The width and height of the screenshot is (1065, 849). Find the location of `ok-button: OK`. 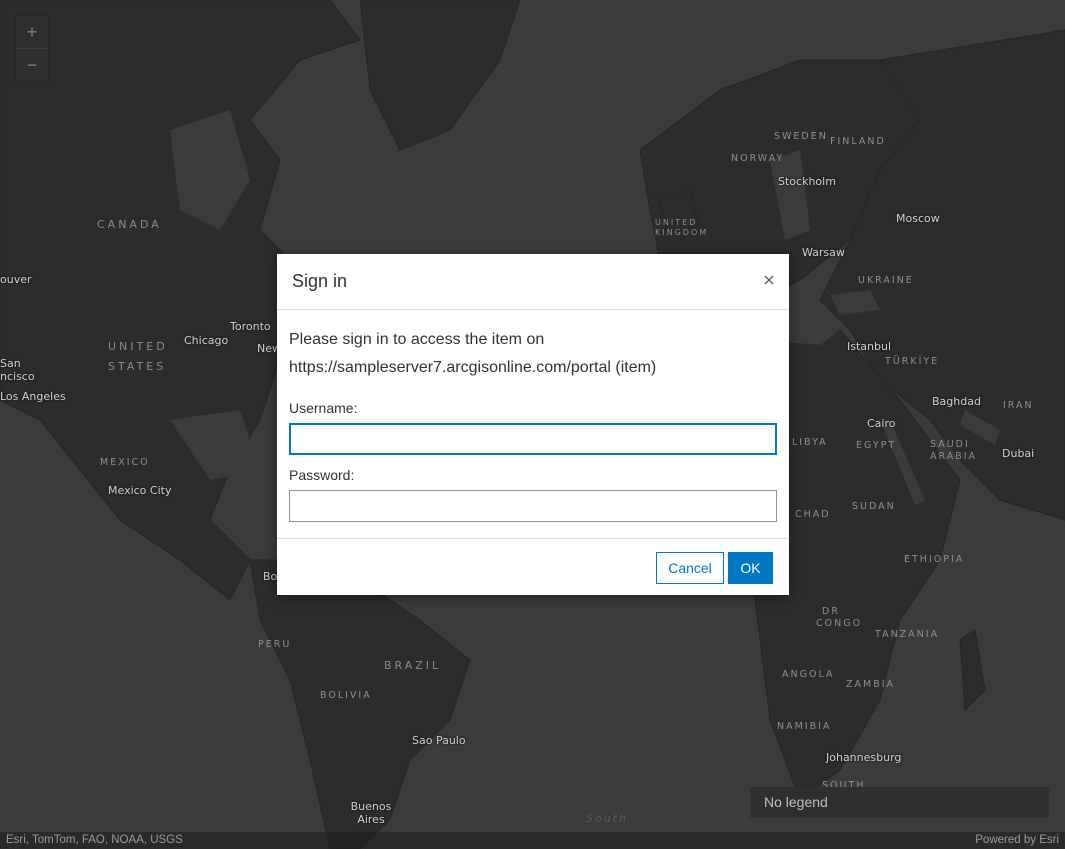

ok-button: OK is located at coordinates (750, 568).